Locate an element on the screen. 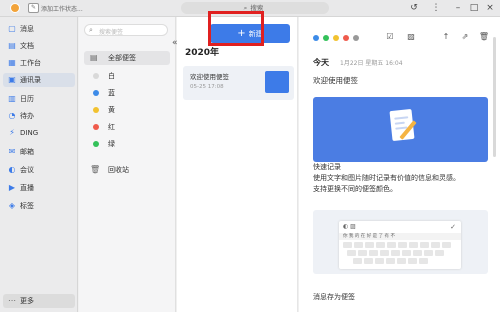  folder-blue: 蓝 is located at coordinates (127, 93).